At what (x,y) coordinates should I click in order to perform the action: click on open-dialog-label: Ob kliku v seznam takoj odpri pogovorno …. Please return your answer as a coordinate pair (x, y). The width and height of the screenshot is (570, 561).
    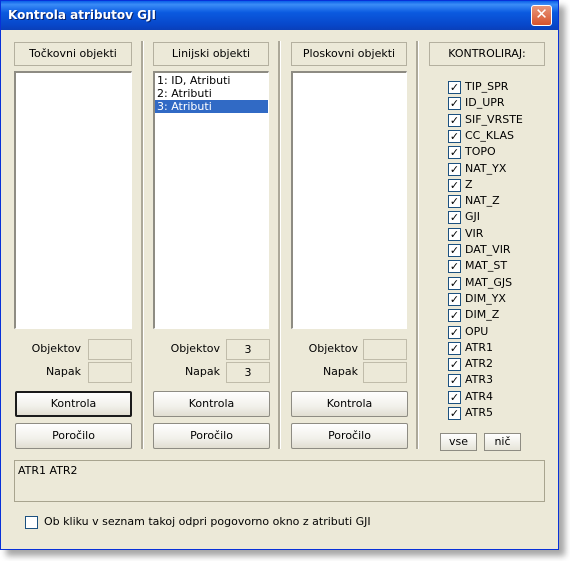
    Looking at the image, I should click on (207, 521).